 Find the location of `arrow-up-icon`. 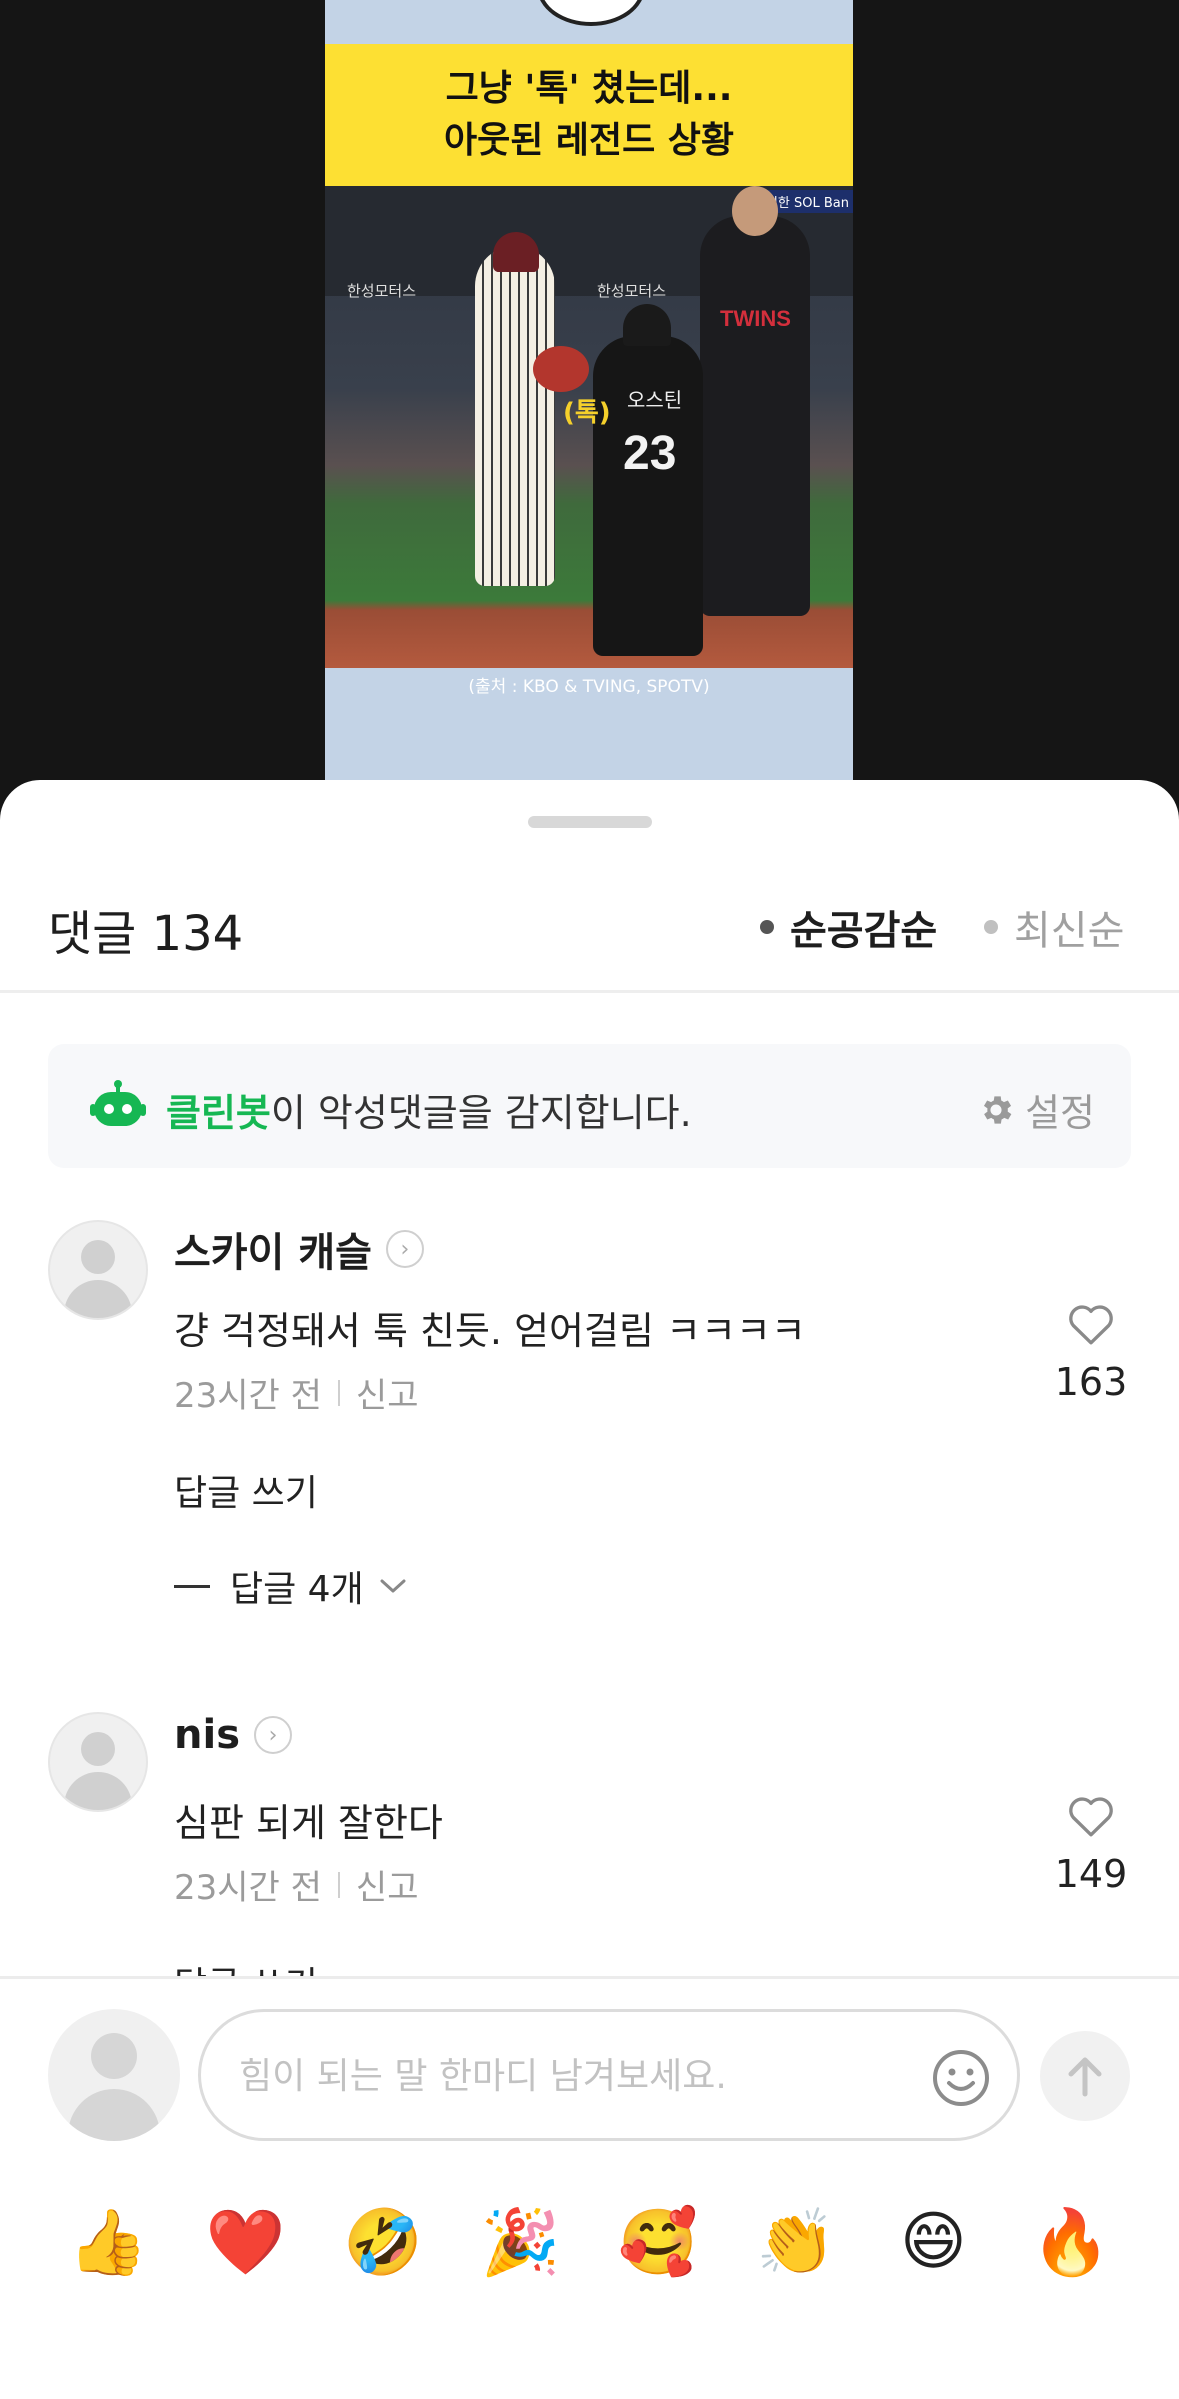

arrow-up-icon is located at coordinates (1085, 2077).